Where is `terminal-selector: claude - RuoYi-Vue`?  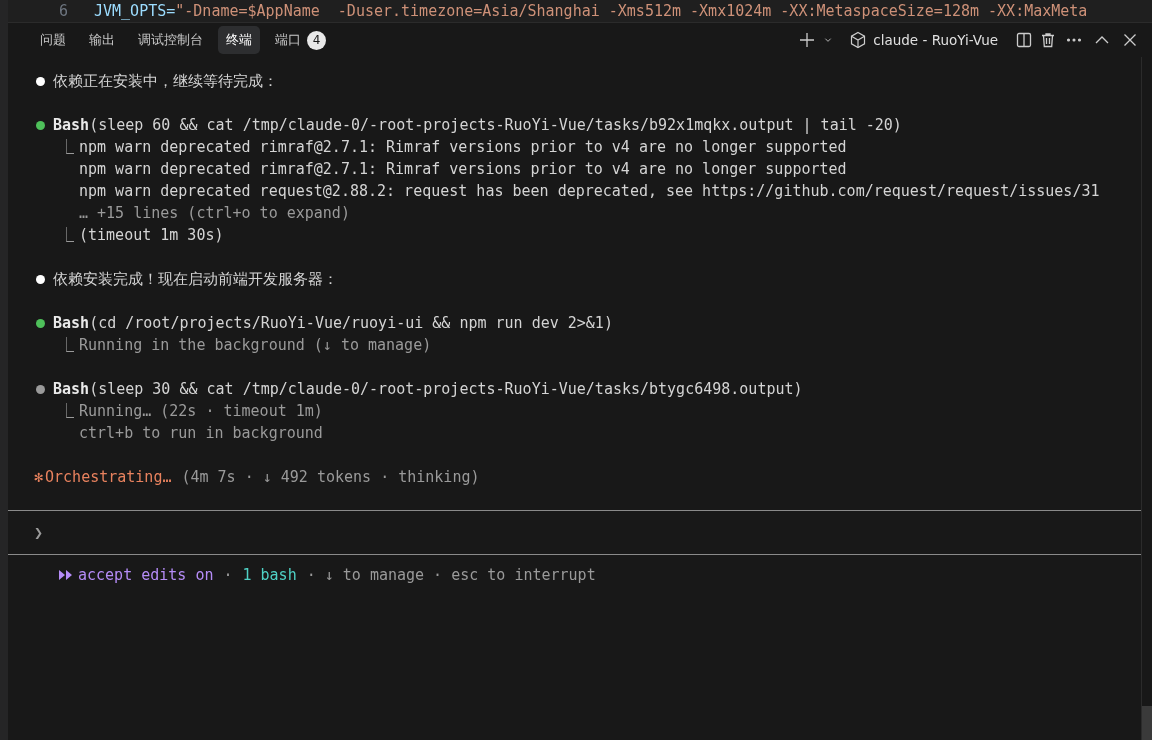 terminal-selector: claude - RuoYi-Vue is located at coordinates (923, 40).